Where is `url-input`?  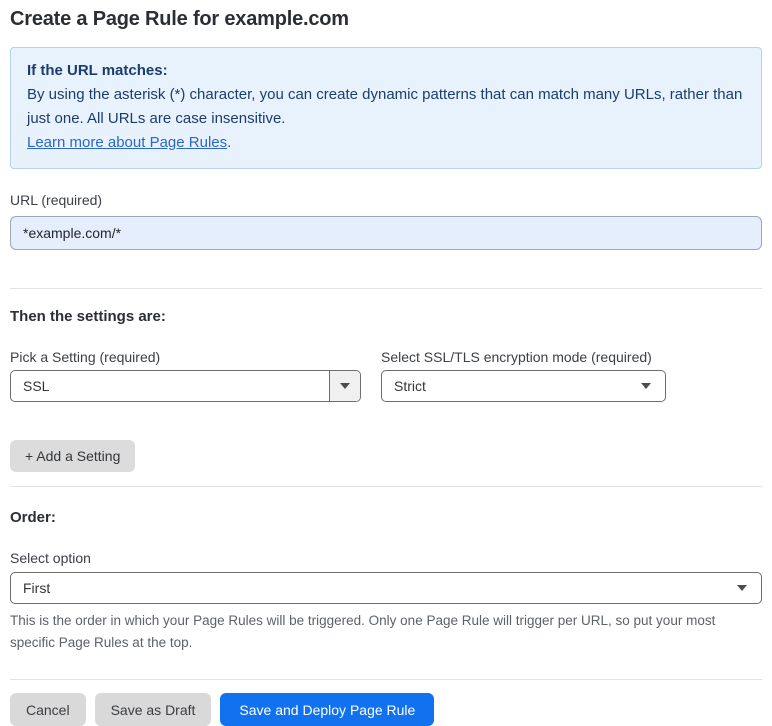 url-input is located at coordinates (386, 233).